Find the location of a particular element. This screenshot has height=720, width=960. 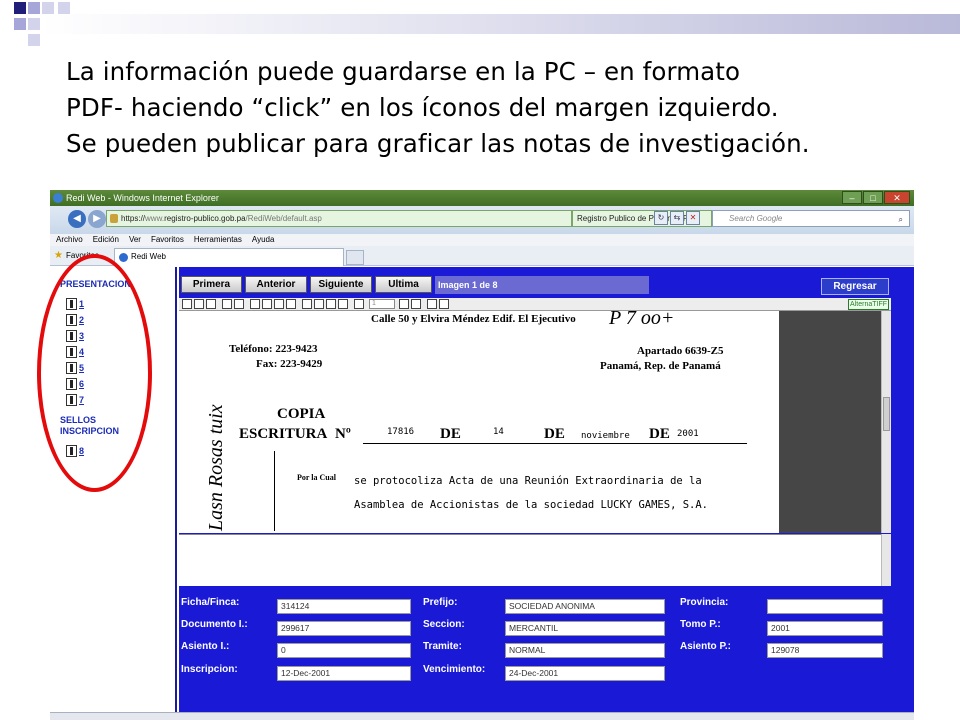

search-icon: ⌕ is located at coordinates (901, 219).